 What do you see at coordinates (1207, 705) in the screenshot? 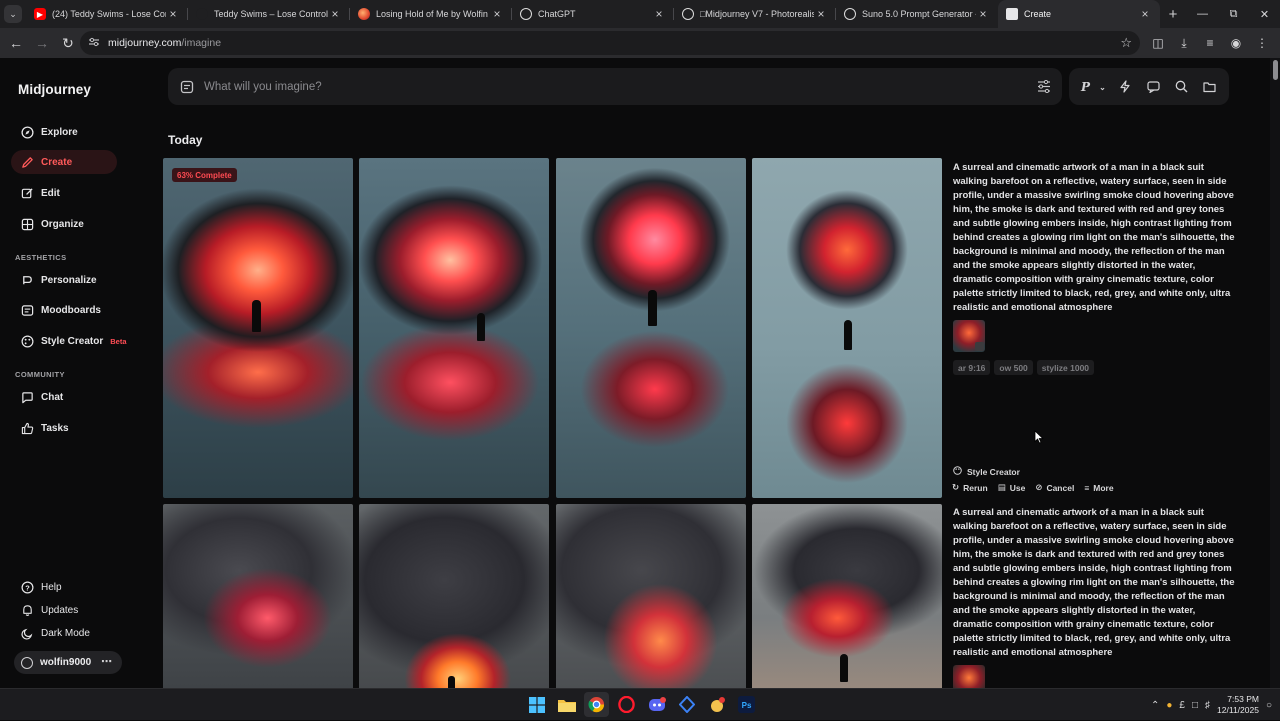
I see `volume-icon: ♯` at bounding box center [1207, 705].